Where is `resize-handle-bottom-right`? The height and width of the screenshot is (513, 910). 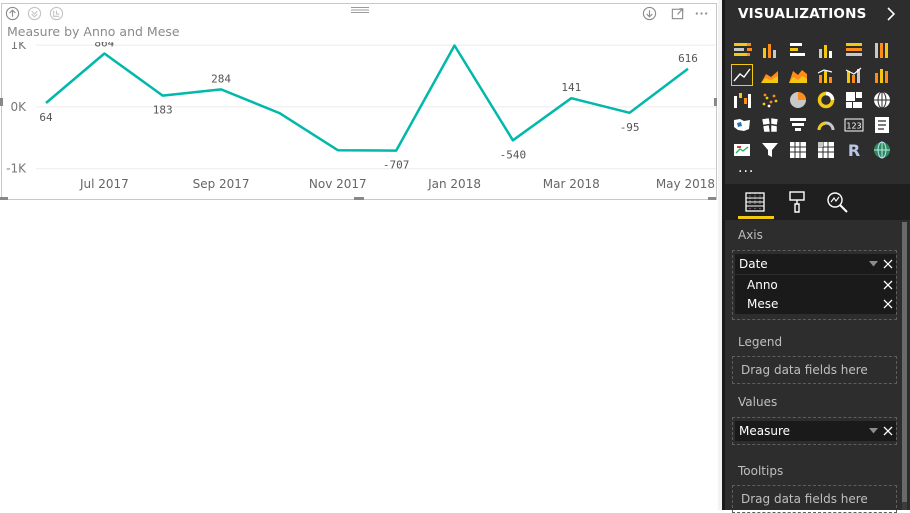
resize-handle-bottom-right is located at coordinates (712, 198).